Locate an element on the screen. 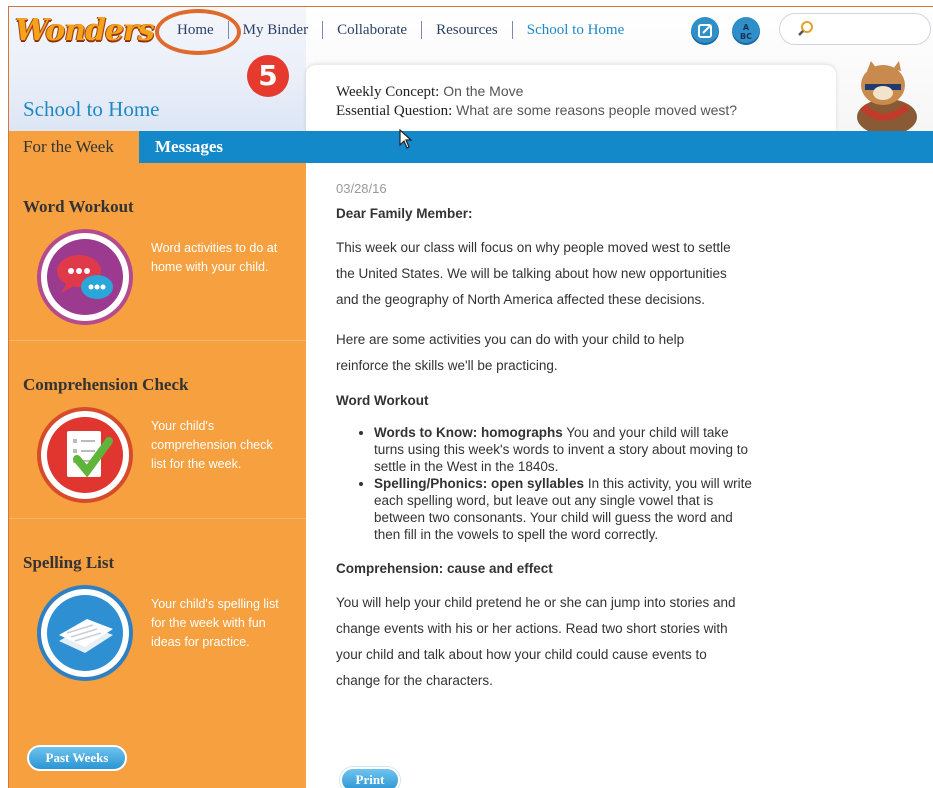 The height and width of the screenshot is (788, 933). abc-glossary-icon: A BC is located at coordinates (746, 31).